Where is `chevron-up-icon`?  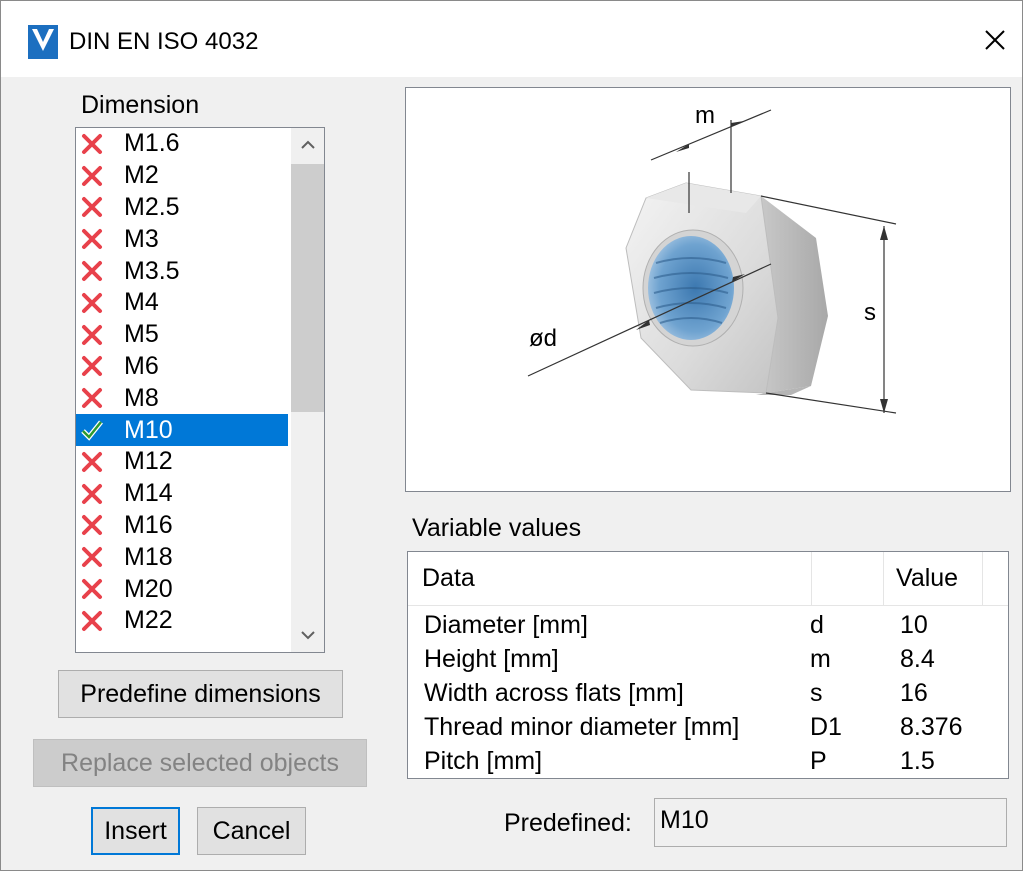
chevron-up-icon is located at coordinates (307, 144).